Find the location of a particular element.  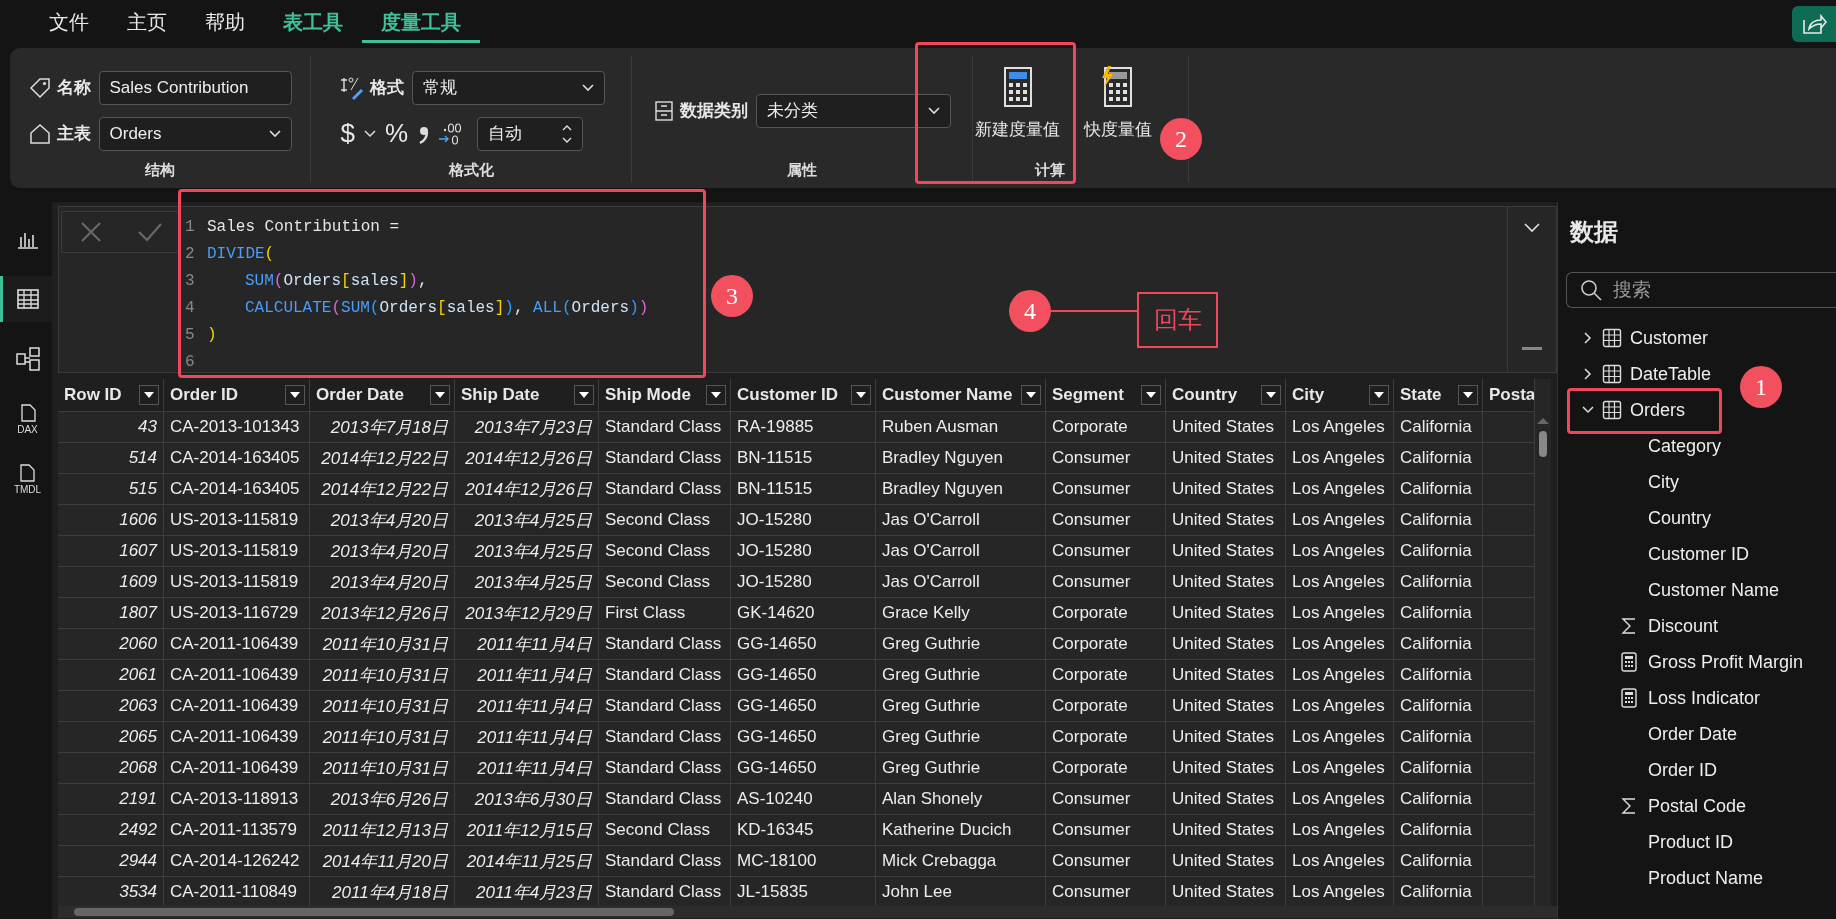

chevron-down-icon is located at coordinates (1532, 228).